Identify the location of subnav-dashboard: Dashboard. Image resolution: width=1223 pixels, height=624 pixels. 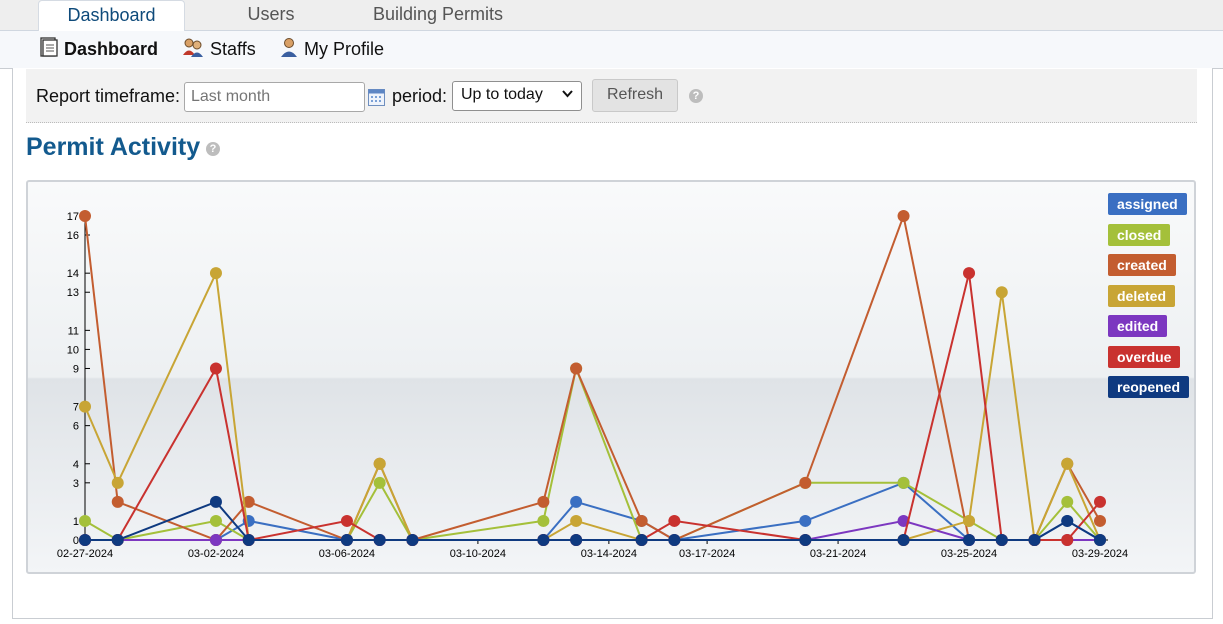
(99, 49).